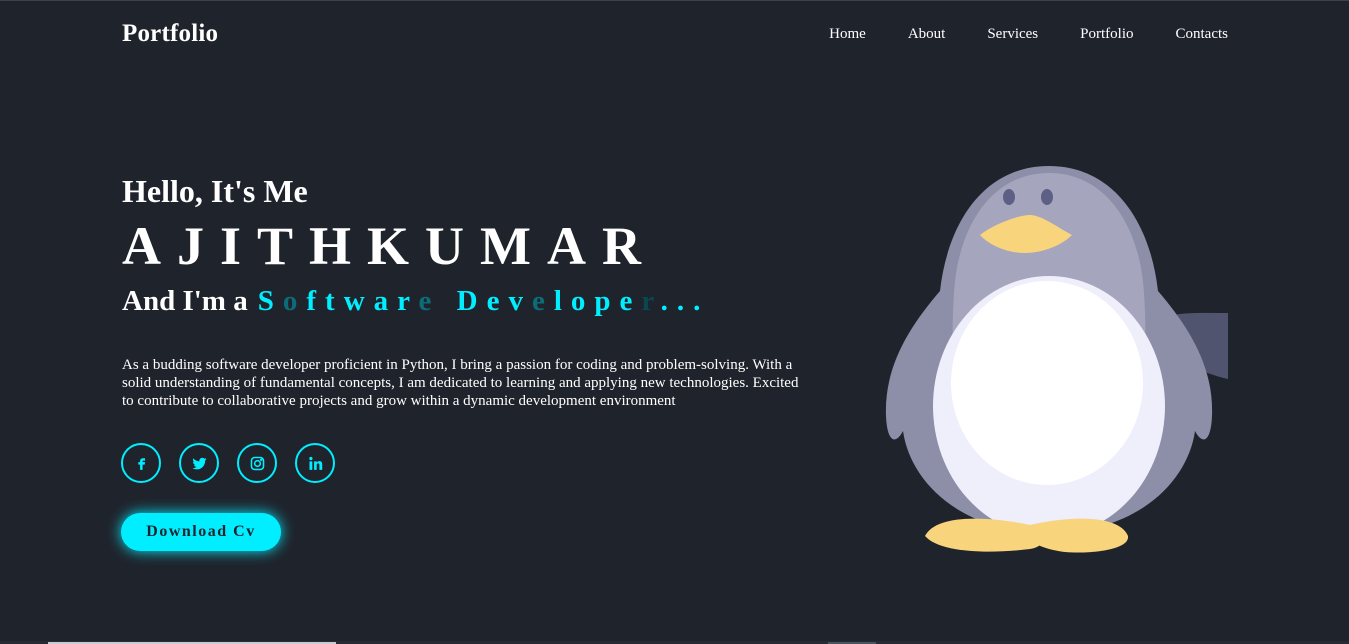 The image size is (1349, 644). What do you see at coordinates (1106, 34) in the screenshot?
I see `nav-portfolio: Portfolio` at bounding box center [1106, 34].